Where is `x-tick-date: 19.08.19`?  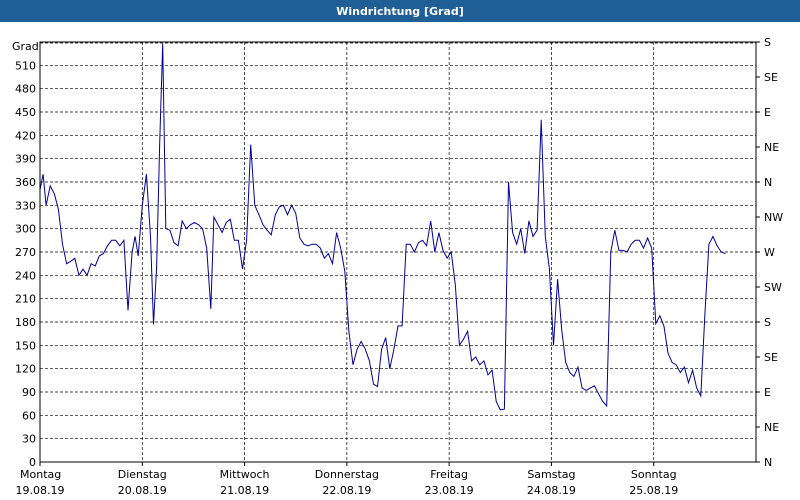
x-tick-date: 19.08.19 is located at coordinates (40, 490).